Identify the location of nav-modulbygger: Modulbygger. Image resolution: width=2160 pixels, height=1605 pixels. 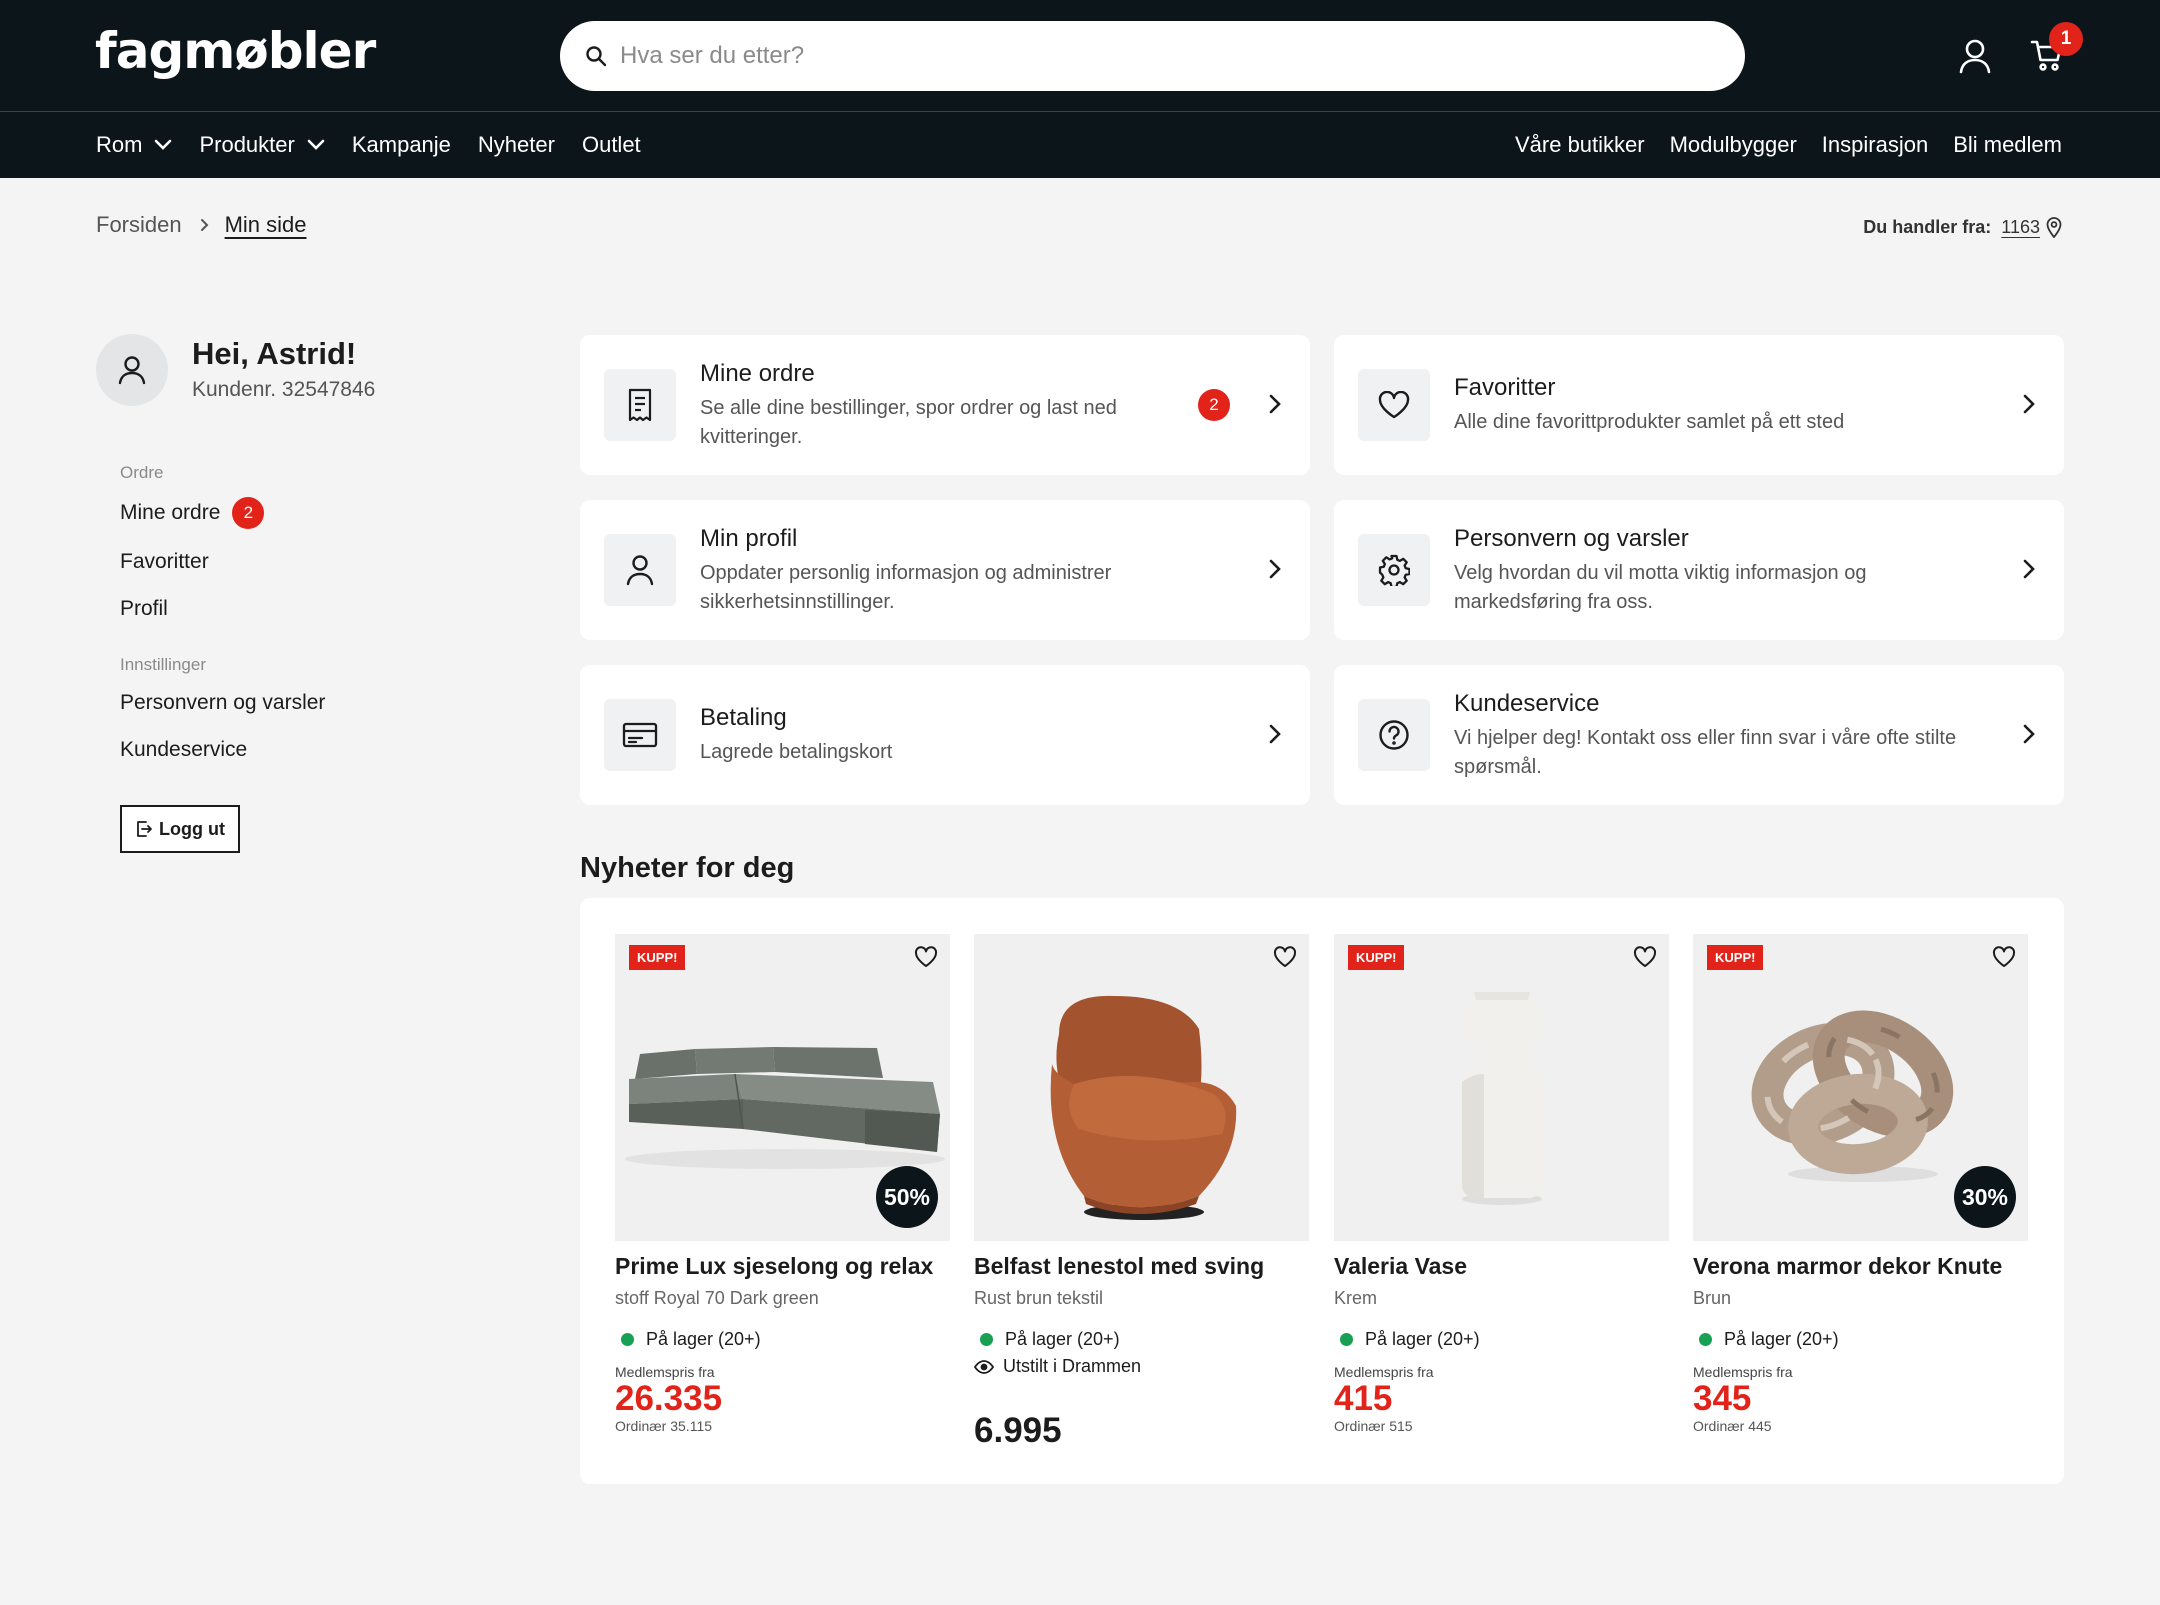
(1733, 145).